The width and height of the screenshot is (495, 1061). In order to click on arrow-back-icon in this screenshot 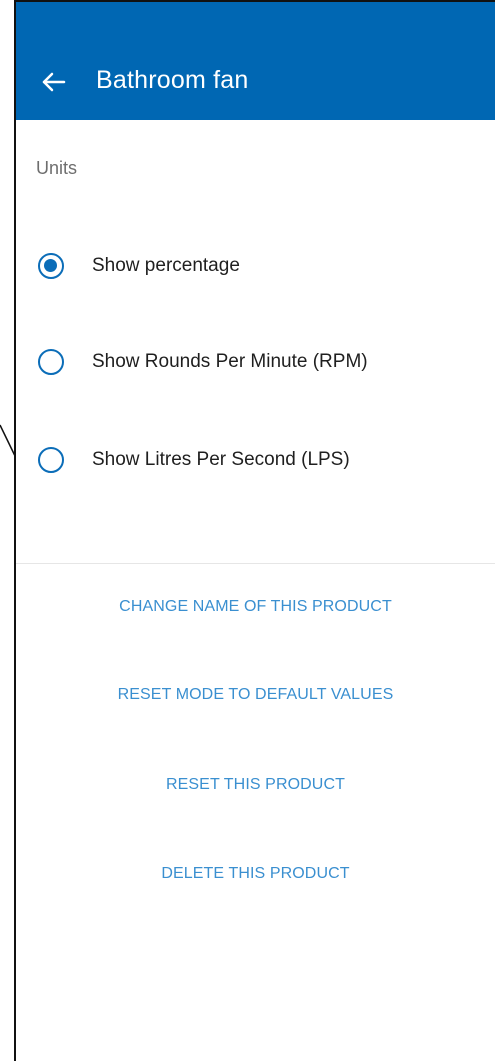, I will do `click(54, 82)`.